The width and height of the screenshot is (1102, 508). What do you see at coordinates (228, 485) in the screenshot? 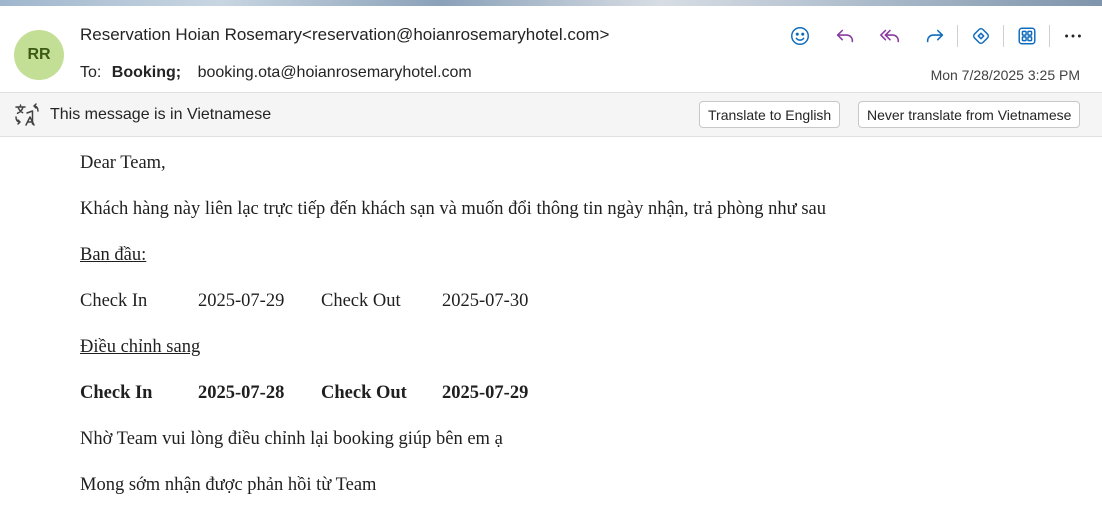
I see `body-line: Mong sớm nhận được phản hồi từ Team` at bounding box center [228, 485].